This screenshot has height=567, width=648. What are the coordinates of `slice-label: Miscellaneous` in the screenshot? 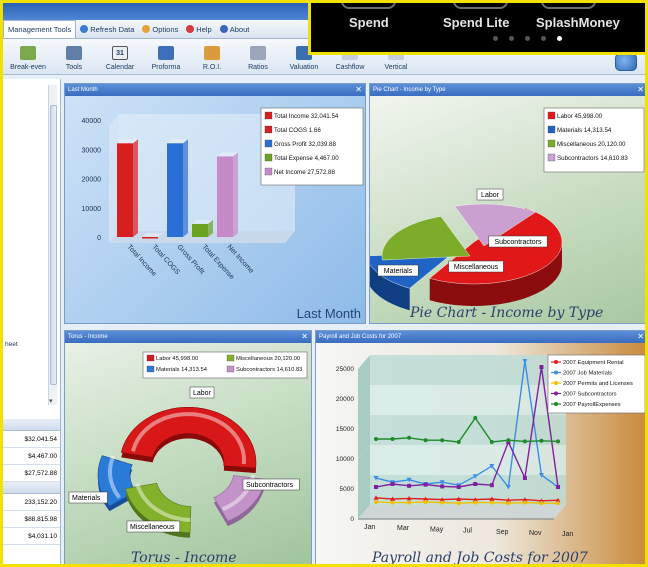 It's located at (476, 266).